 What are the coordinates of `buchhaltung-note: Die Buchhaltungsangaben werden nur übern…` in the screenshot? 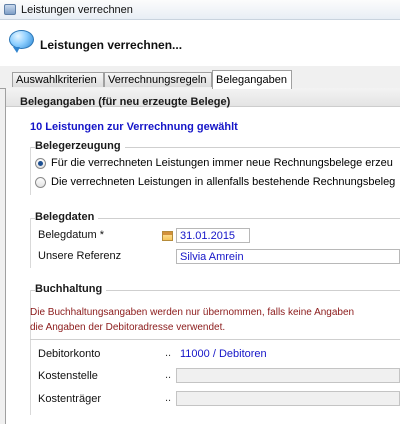 It's located at (215, 320).